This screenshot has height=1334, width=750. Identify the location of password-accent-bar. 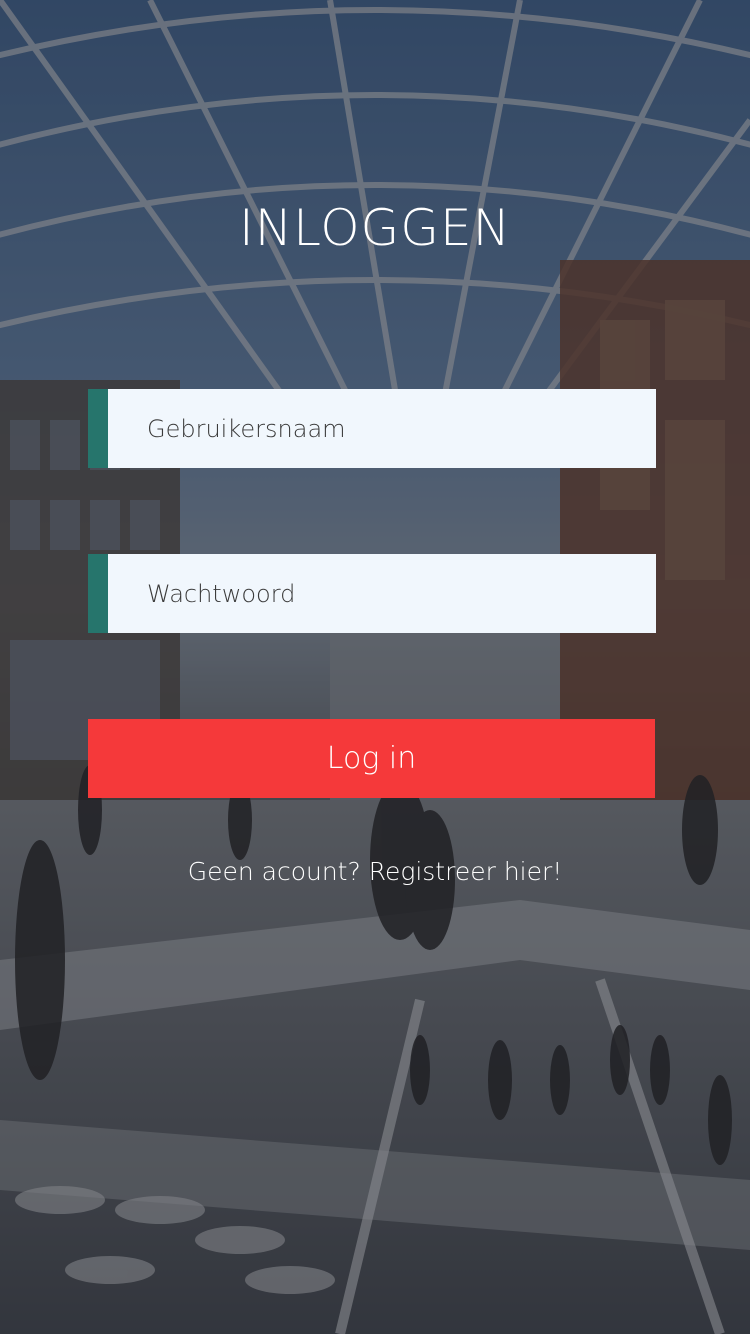
(98, 593).